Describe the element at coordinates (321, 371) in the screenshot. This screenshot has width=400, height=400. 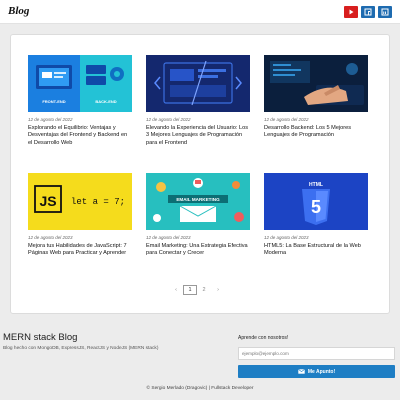
I see `subscribe-button-label: Me Apunto!` at that location.